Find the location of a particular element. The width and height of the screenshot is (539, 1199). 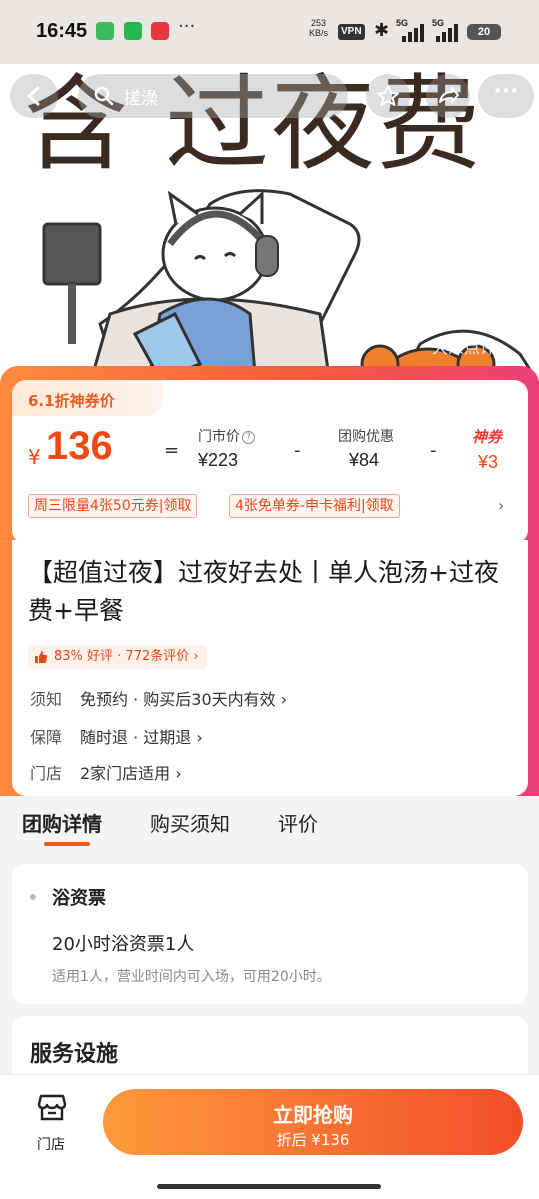

share-icon is located at coordinates (449, 95).